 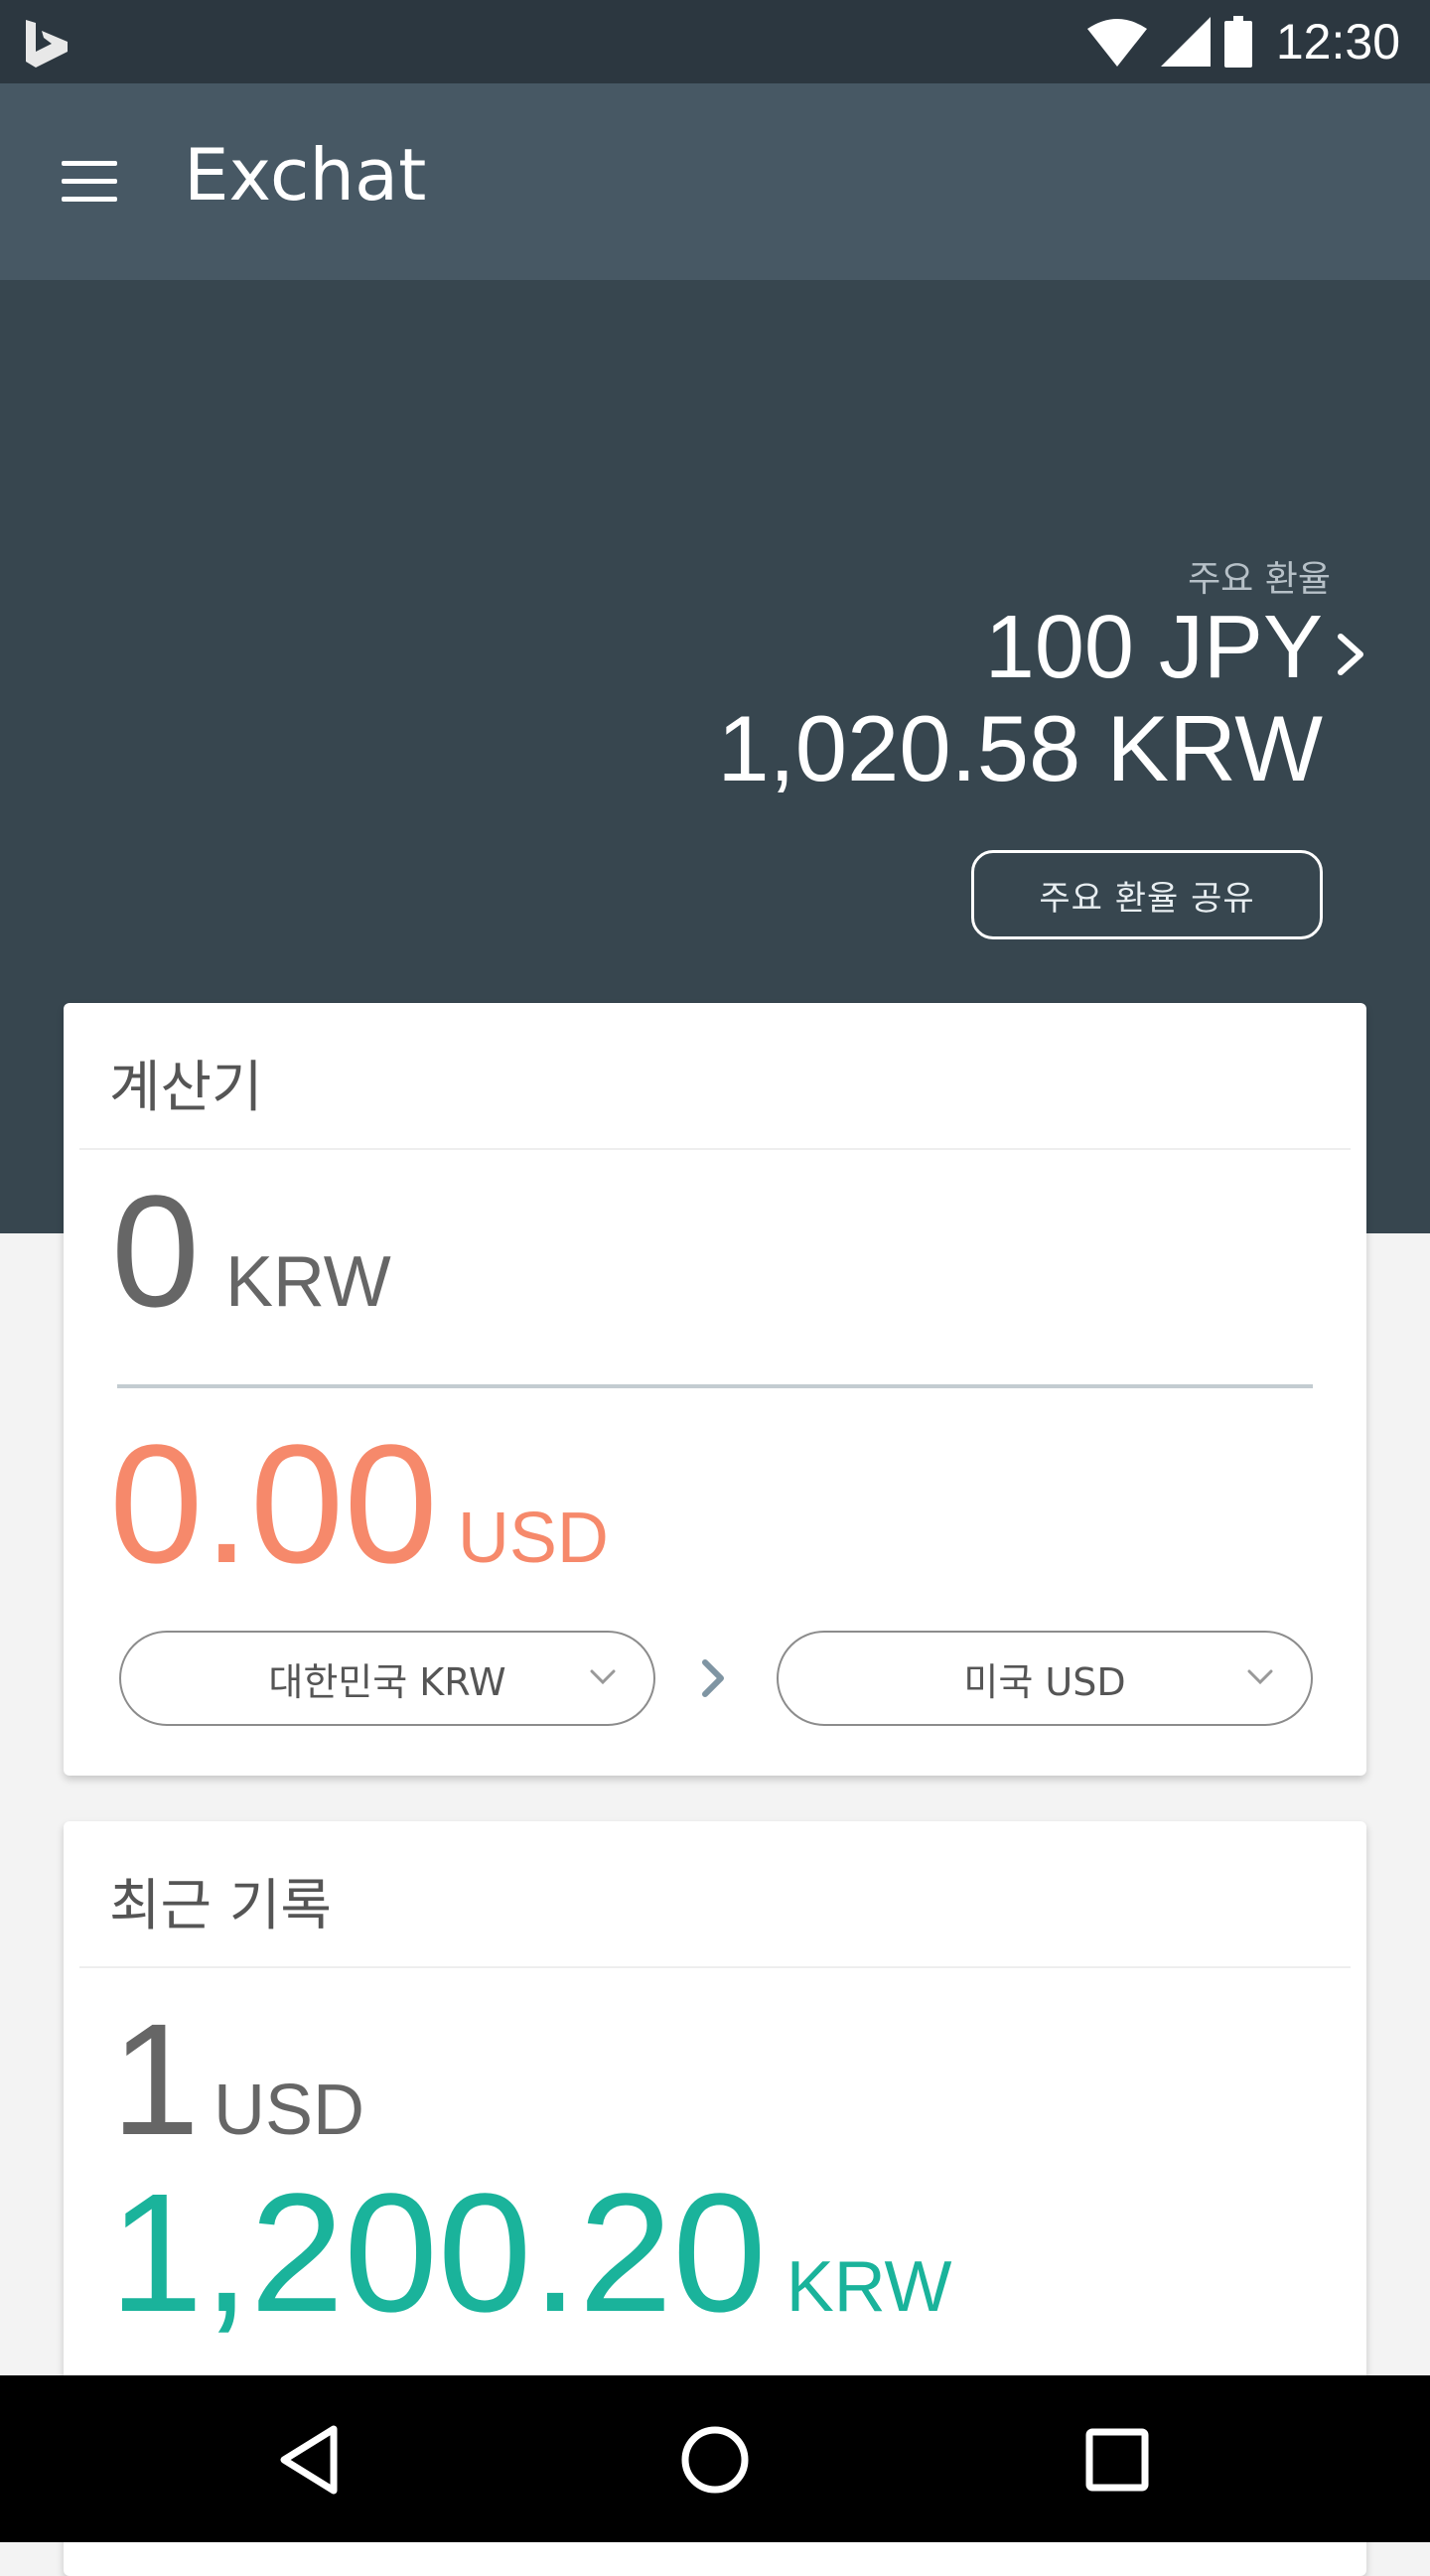 What do you see at coordinates (533, 1539) in the screenshot?
I see `output-unit: USD` at bounding box center [533, 1539].